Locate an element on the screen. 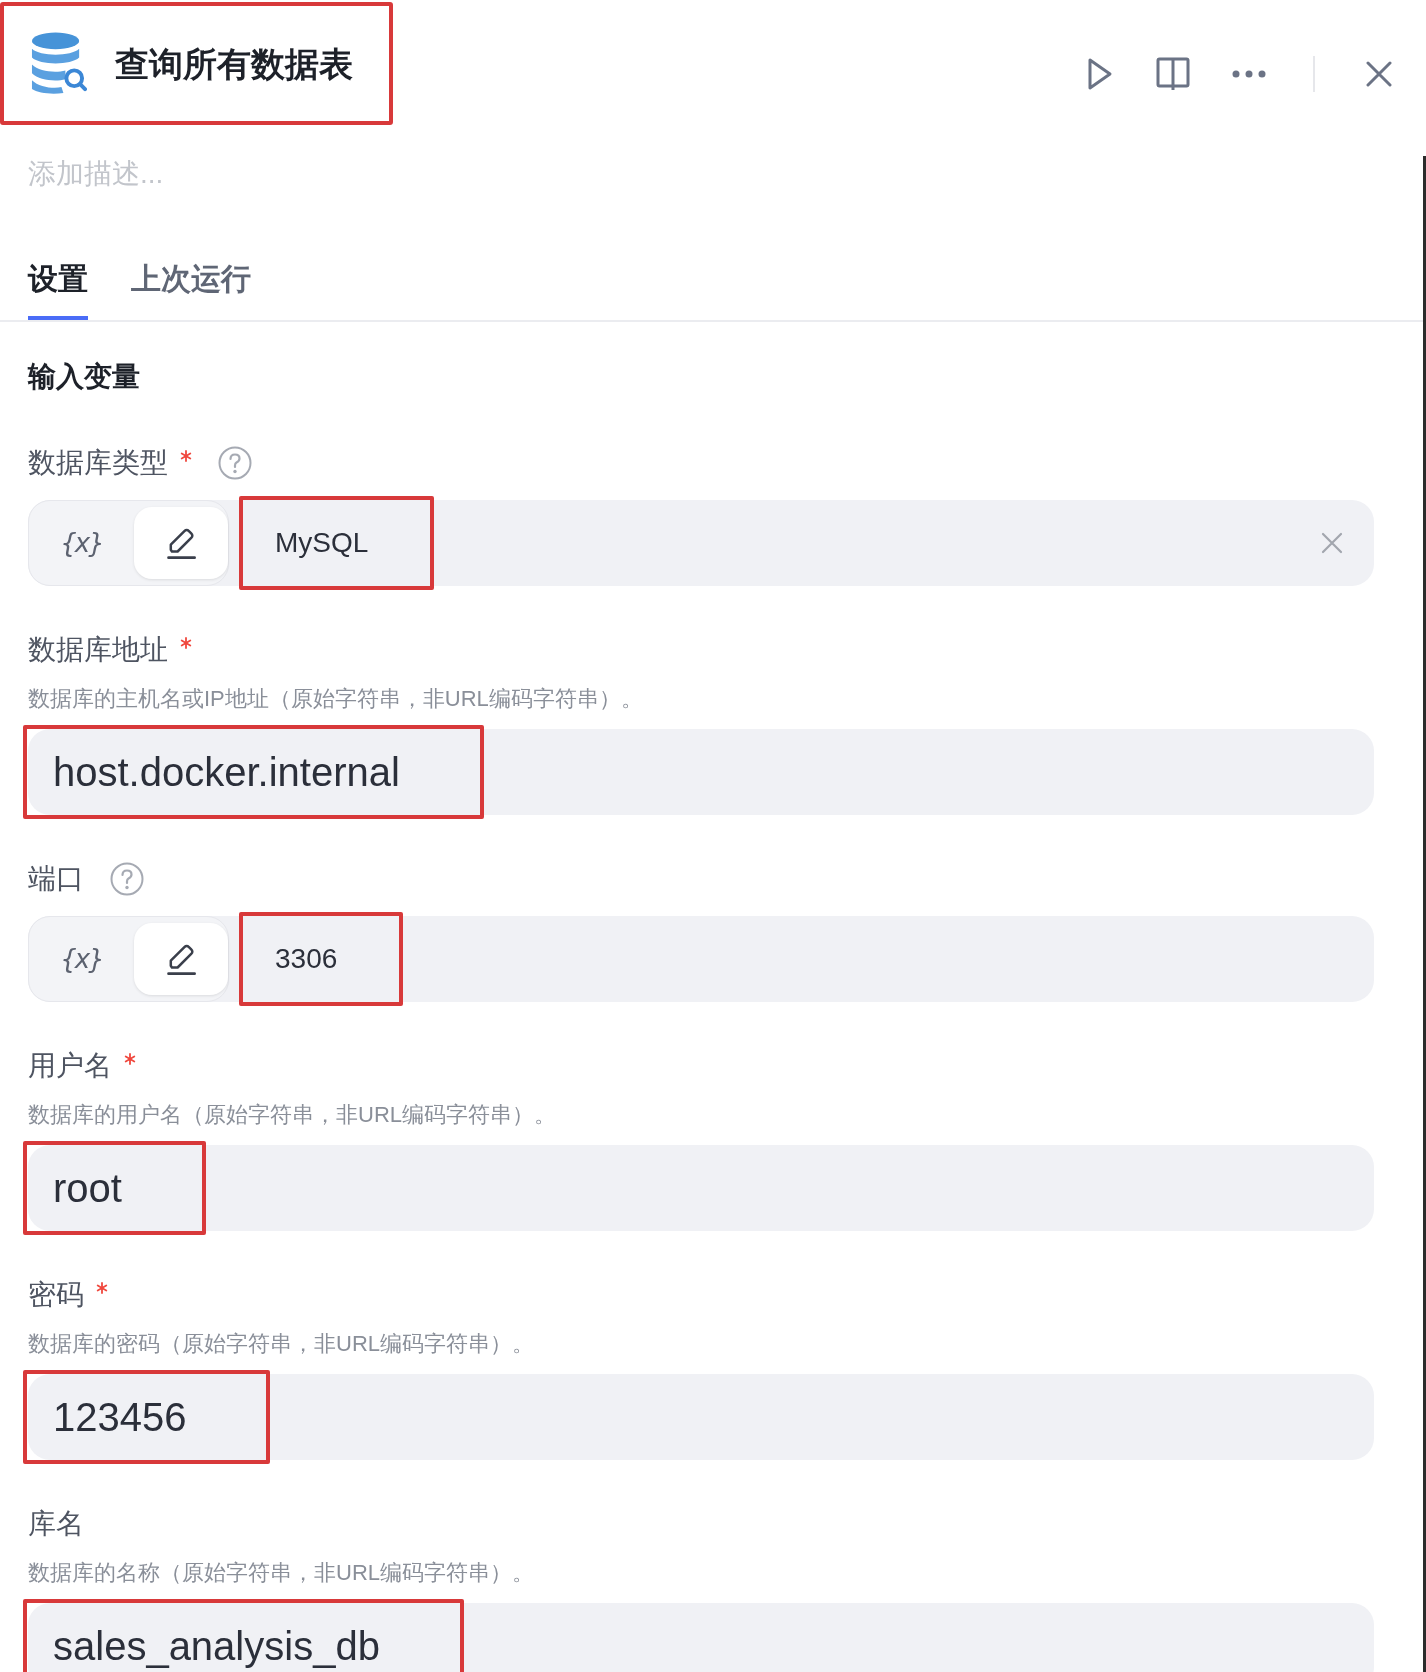 The image size is (1426, 1672). node-title: 查询所有数据表 is located at coordinates (234, 63).